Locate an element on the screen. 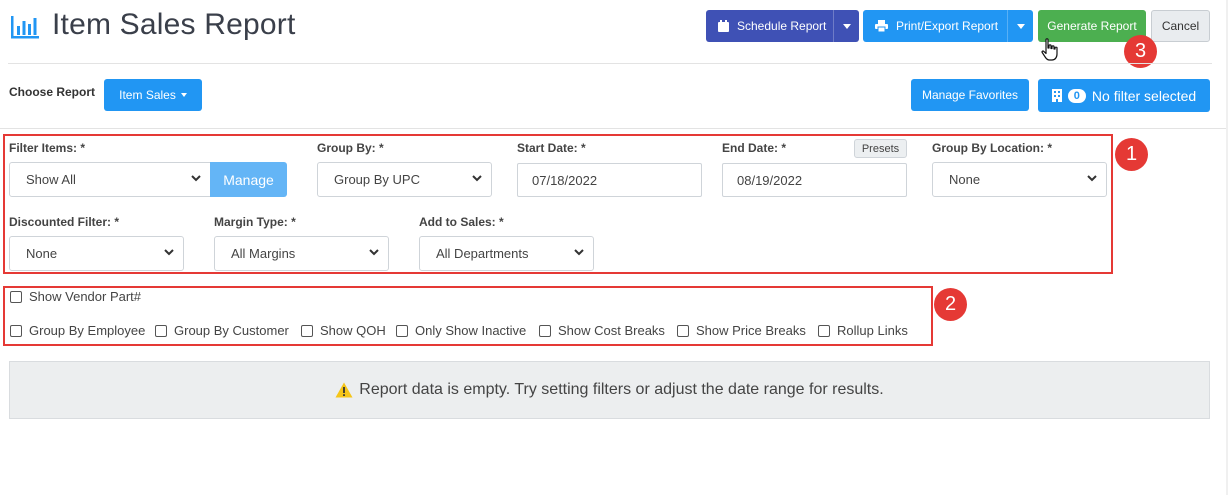 This screenshot has width=1228, height=495. discounted-filter-label: Discounted Filter: * is located at coordinates (64, 222).